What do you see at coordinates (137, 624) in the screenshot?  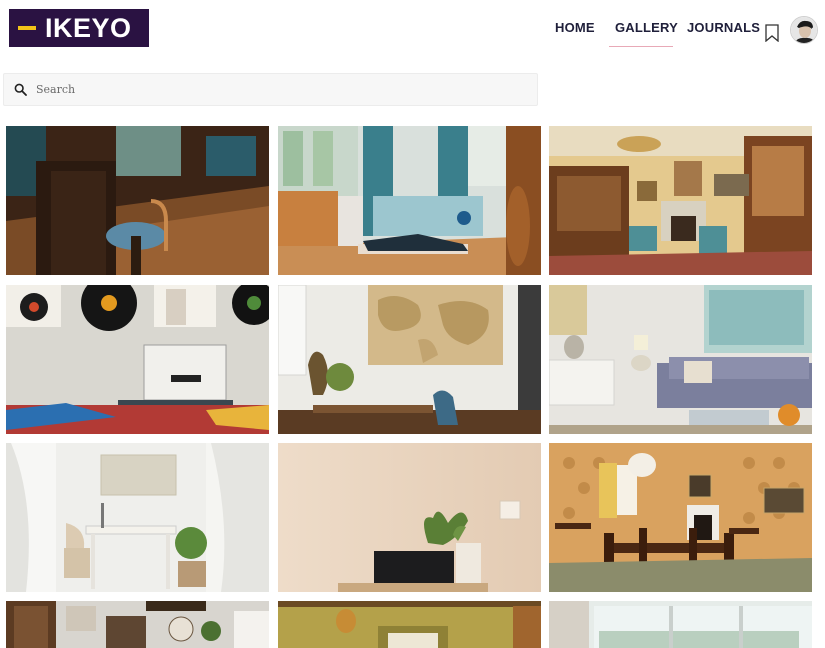 I see `gallery-image-shelf-clock` at bounding box center [137, 624].